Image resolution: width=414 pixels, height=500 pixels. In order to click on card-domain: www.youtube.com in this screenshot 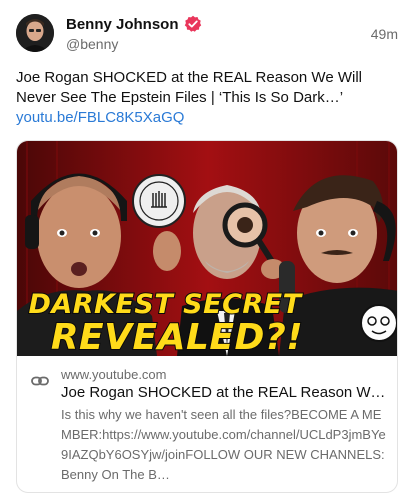, I will do `click(114, 374)`.